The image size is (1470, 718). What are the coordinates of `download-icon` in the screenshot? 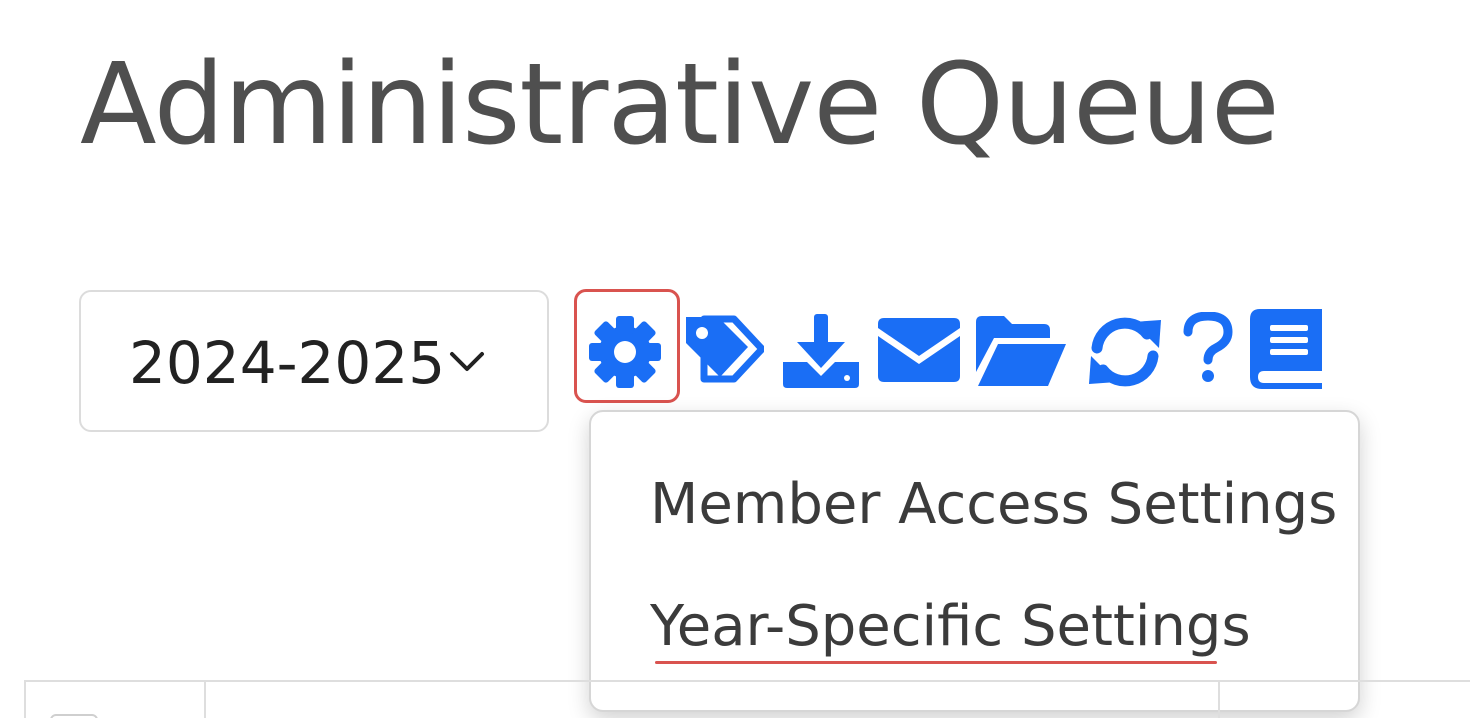 It's located at (821, 350).